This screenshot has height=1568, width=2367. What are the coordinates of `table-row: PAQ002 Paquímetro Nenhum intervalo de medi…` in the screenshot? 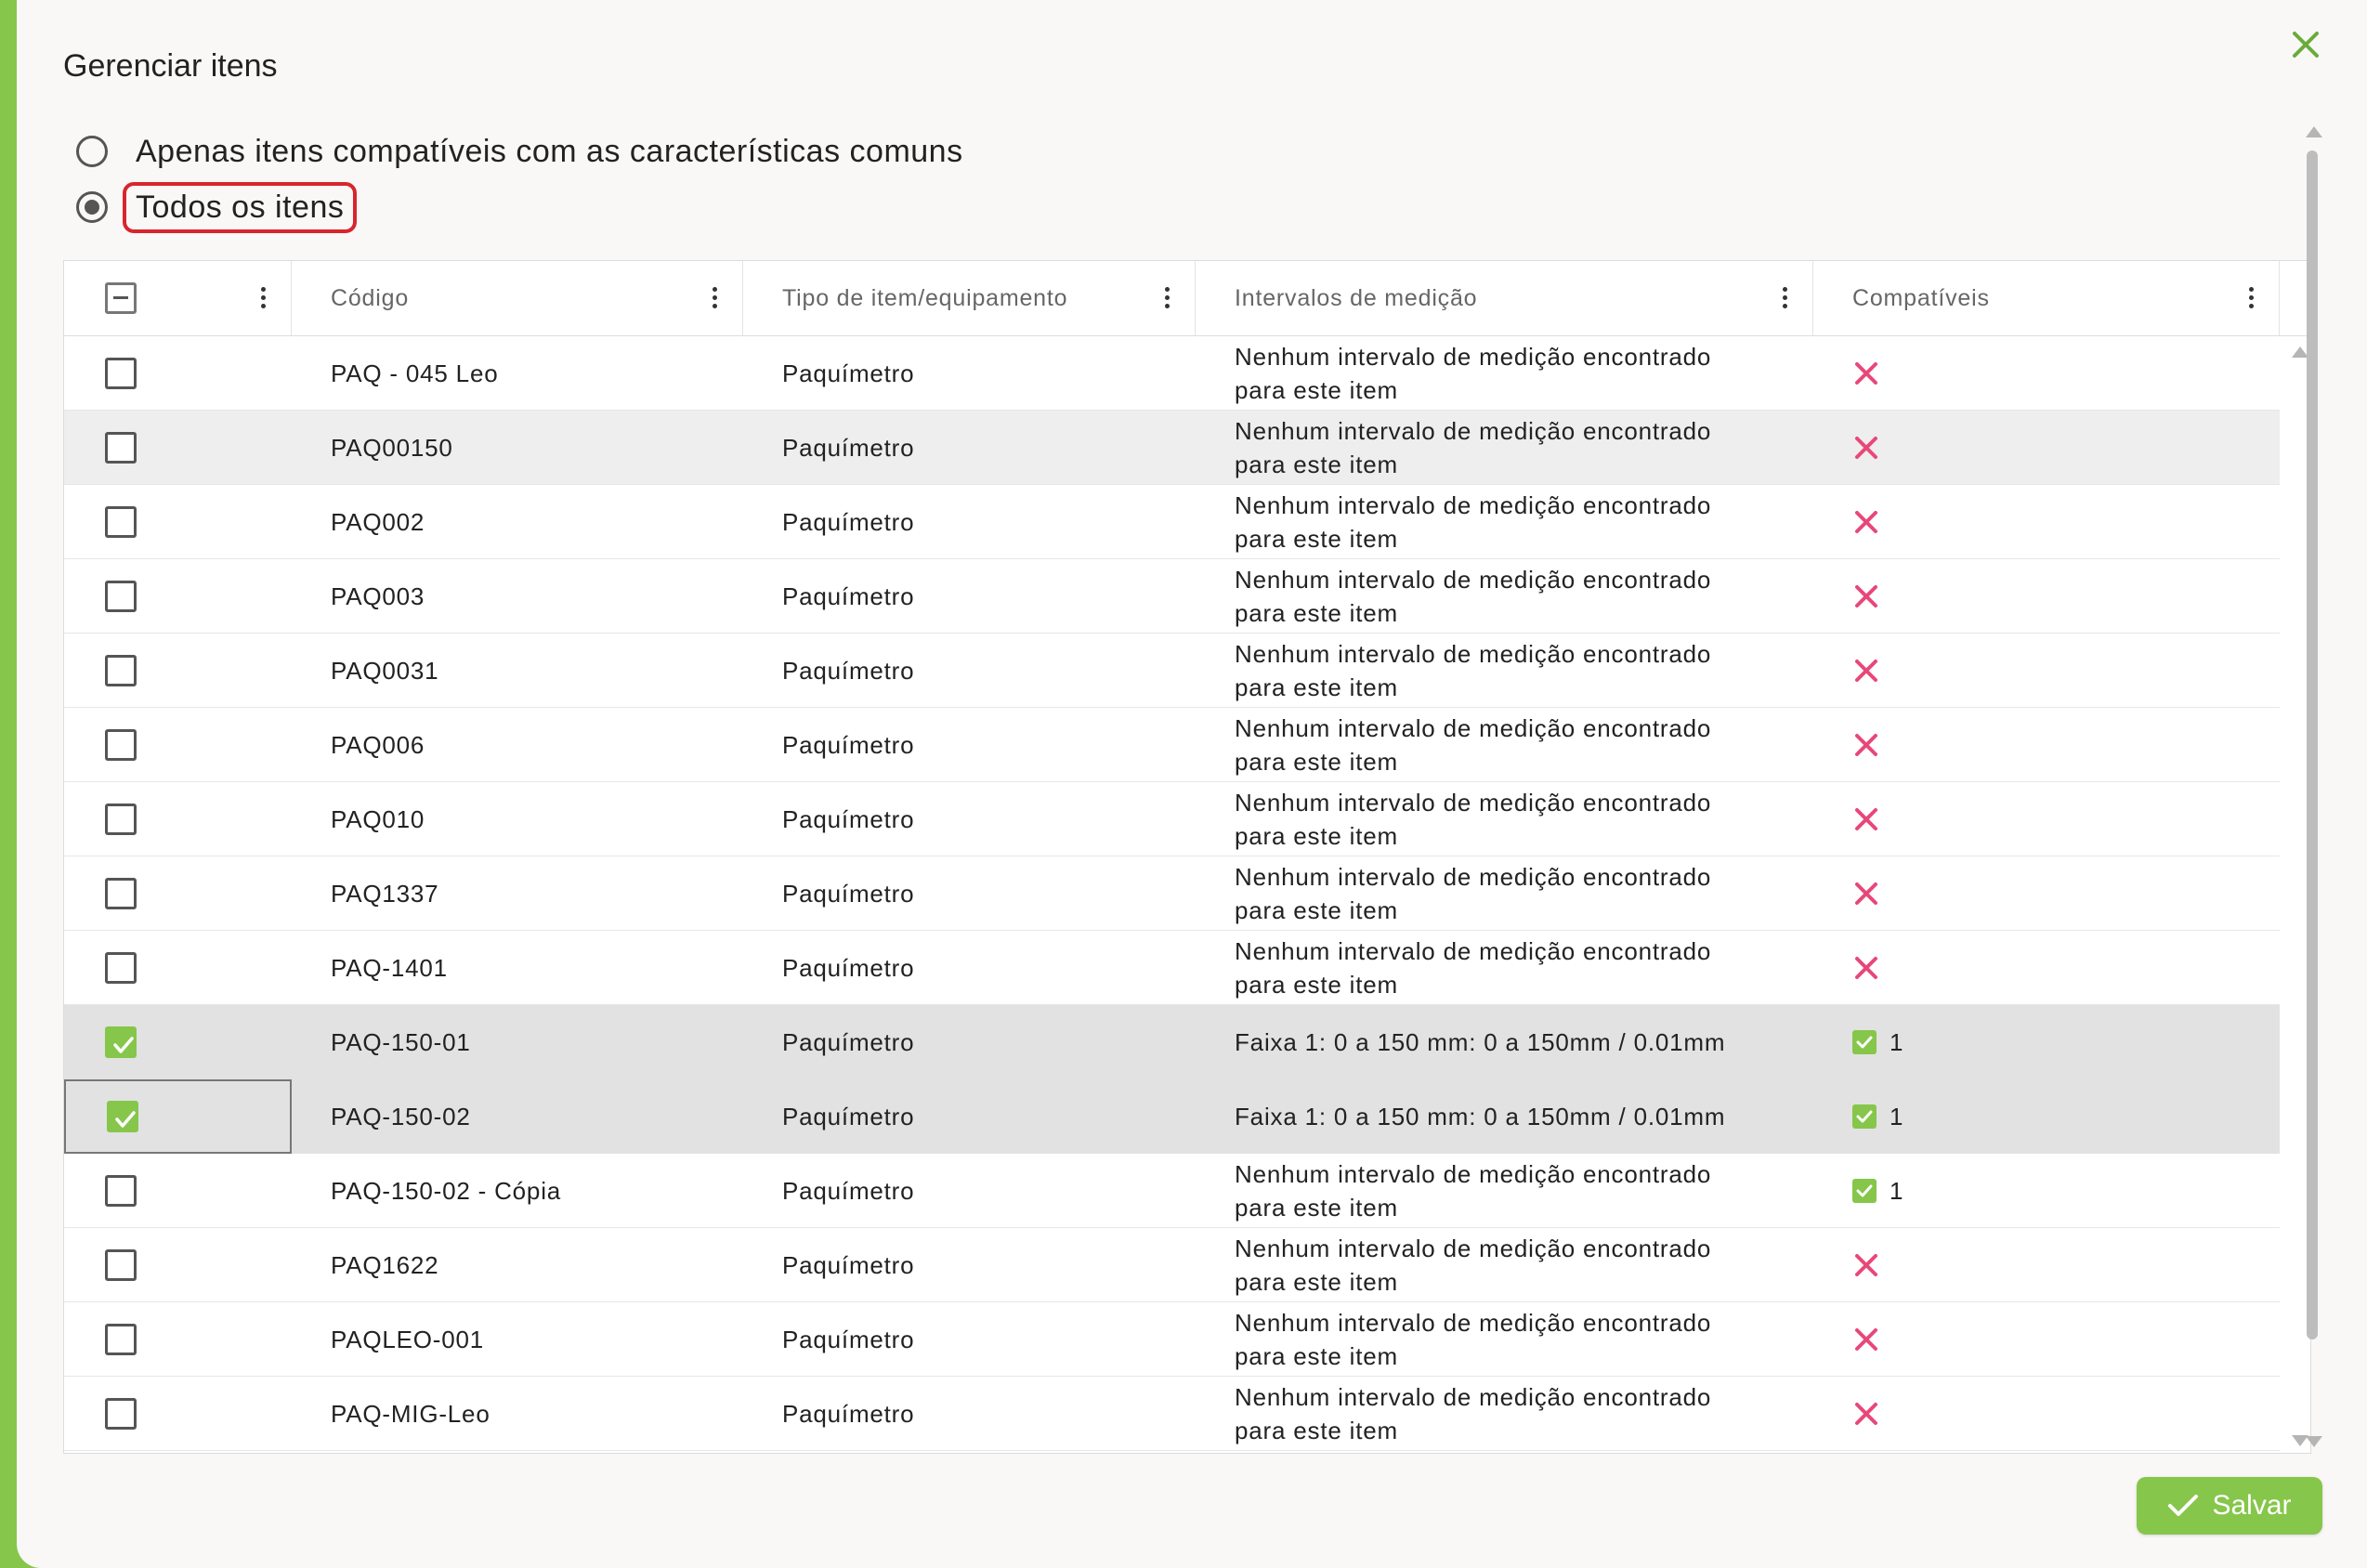 It's located at (1172, 522).